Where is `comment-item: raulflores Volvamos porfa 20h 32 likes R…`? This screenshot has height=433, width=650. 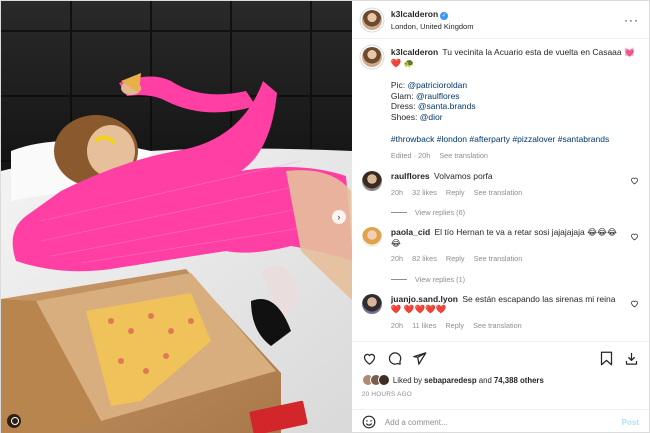 comment-item: raulflores Volvamos porfa 20h 32 likes R… is located at coordinates (500, 185).